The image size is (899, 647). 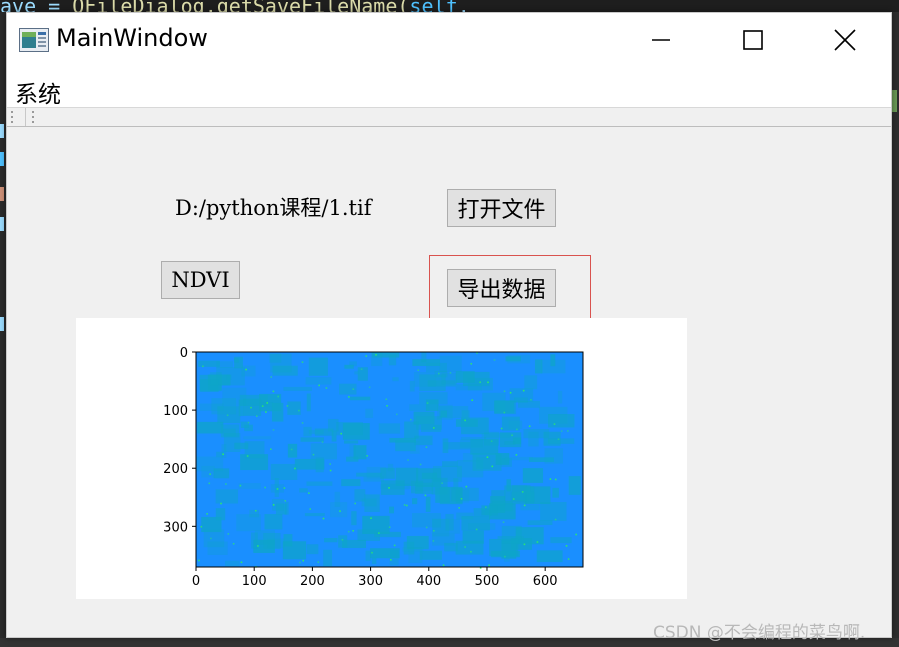 What do you see at coordinates (449, 40) in the screenshot?
I see `title-bar: MainWindow` at bounding box center [449, 40].